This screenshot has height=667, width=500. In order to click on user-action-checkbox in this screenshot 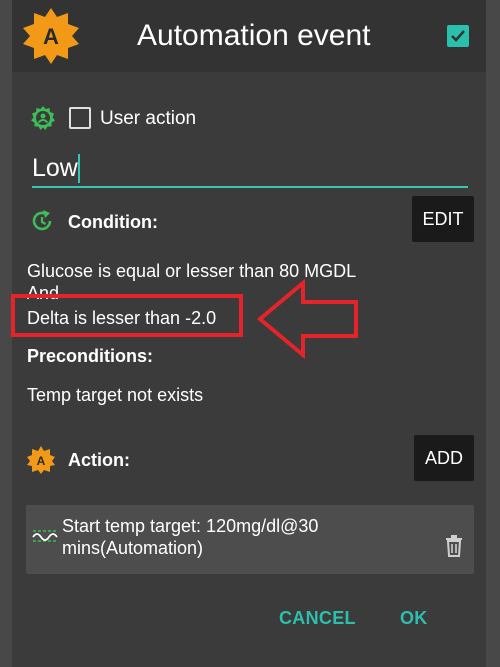, I will do `click(80, 118)`.